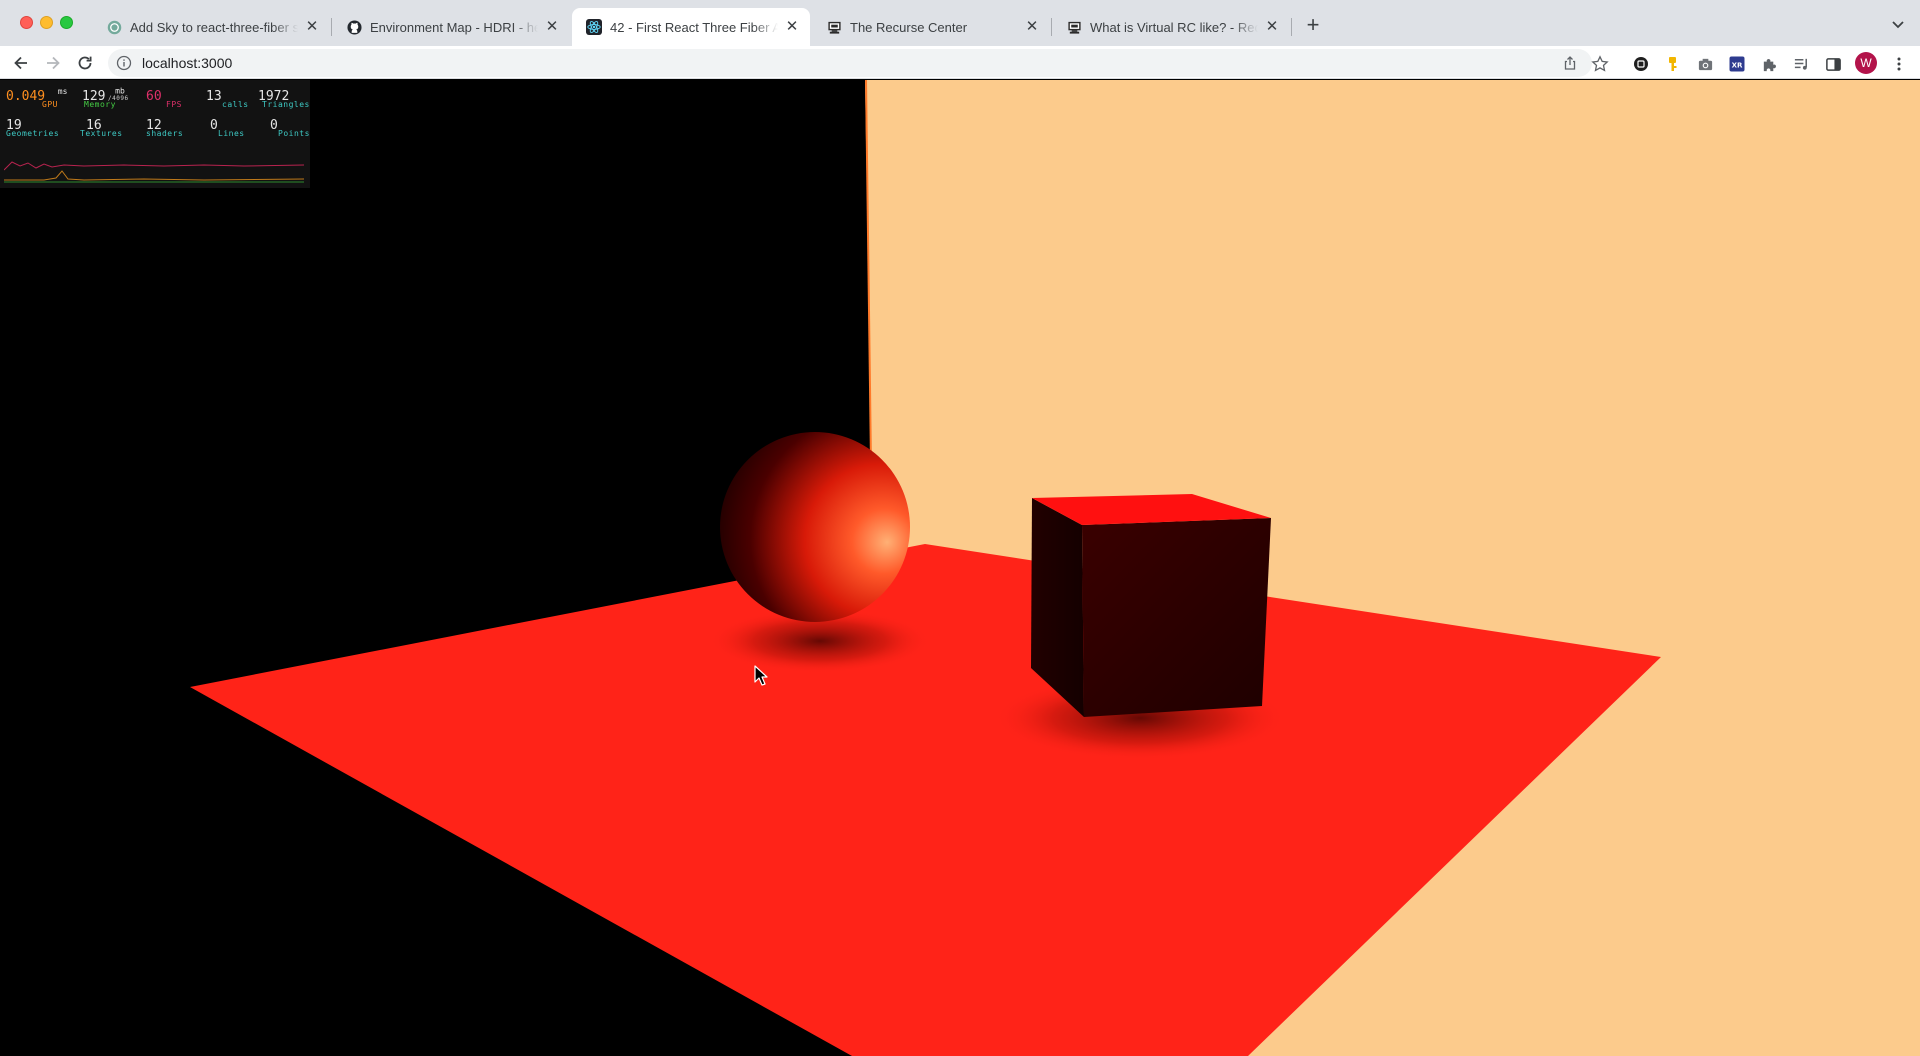  What do you see at coordinates (909, 27) in the screenshot?
I see `tab-title: The Recurse Center` at bounding box center [909, 27].